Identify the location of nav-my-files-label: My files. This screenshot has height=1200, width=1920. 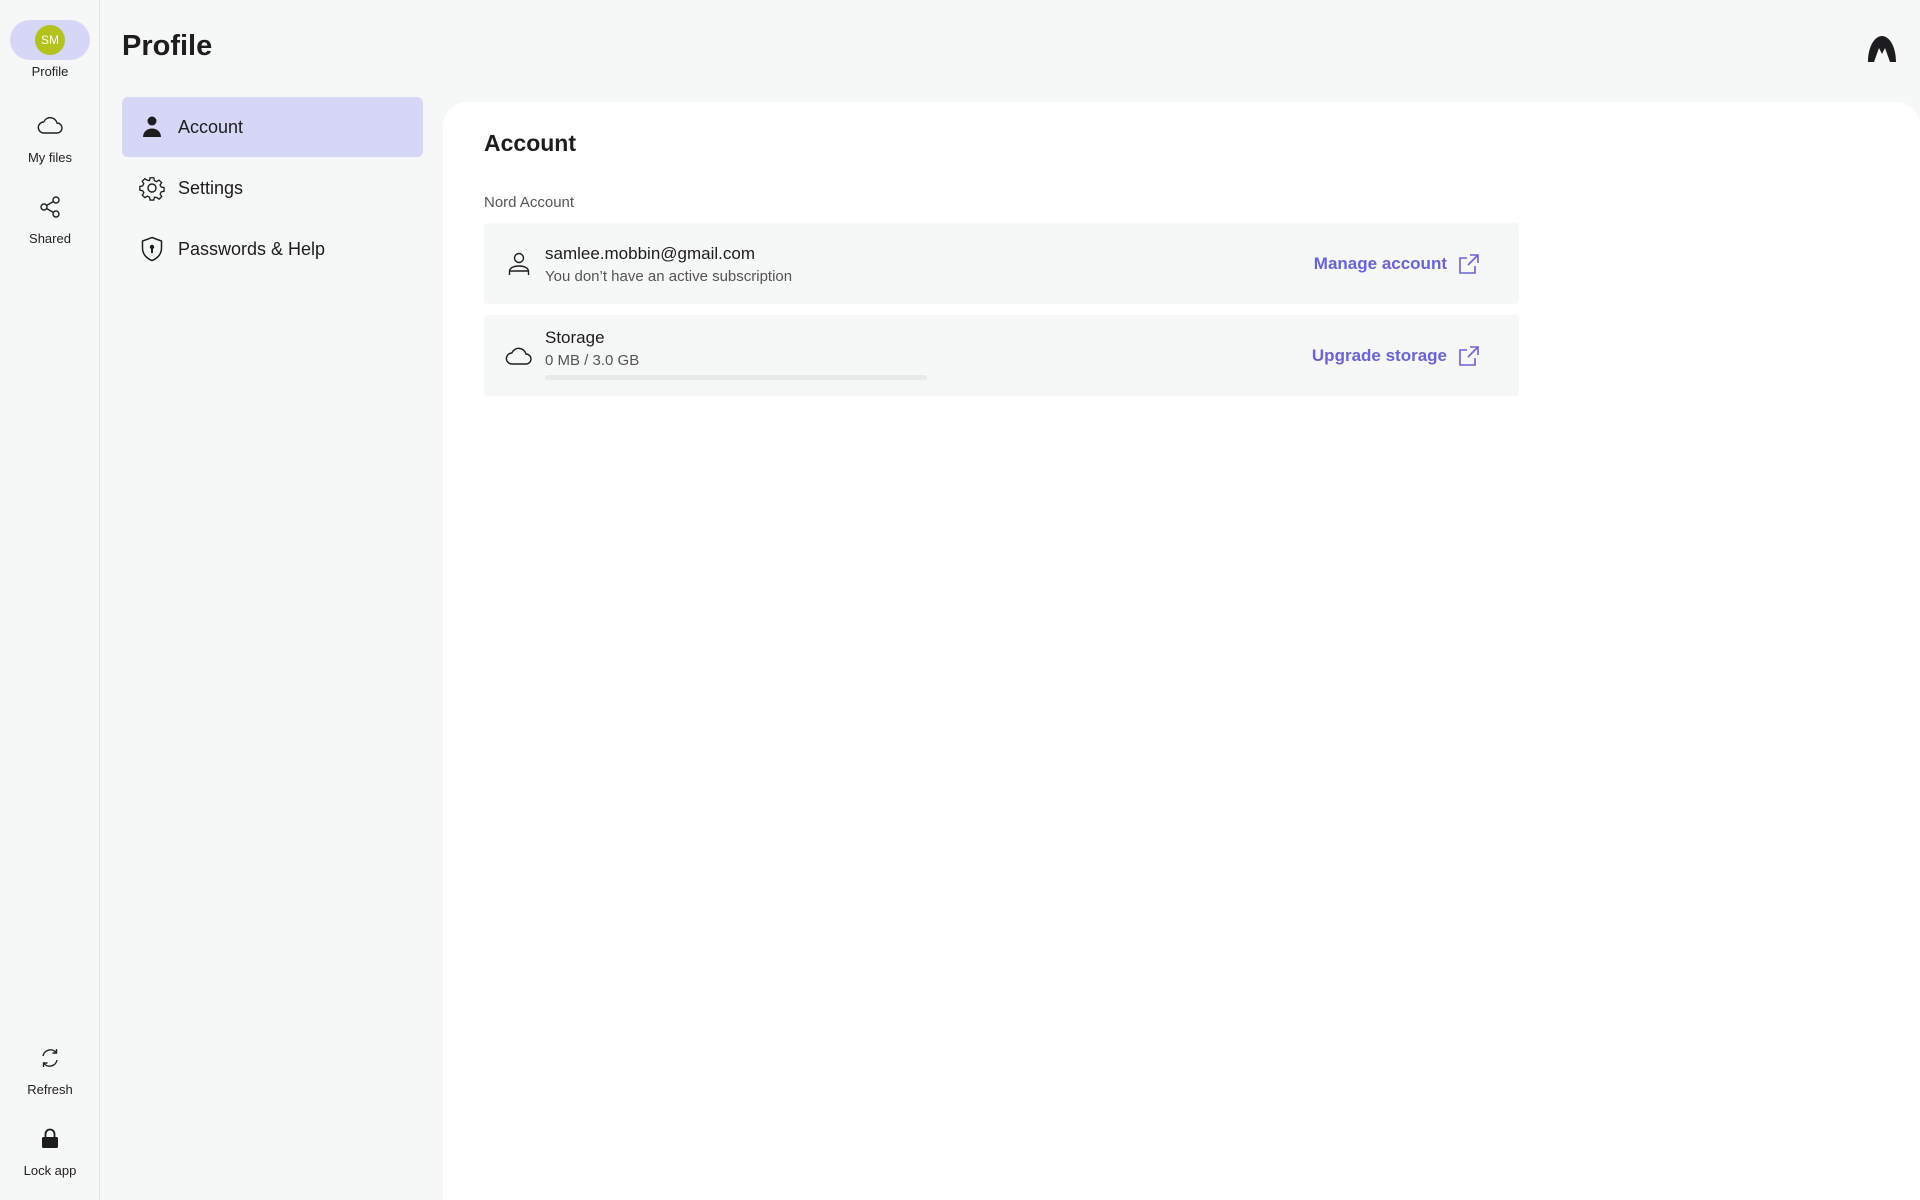
(50, 157).